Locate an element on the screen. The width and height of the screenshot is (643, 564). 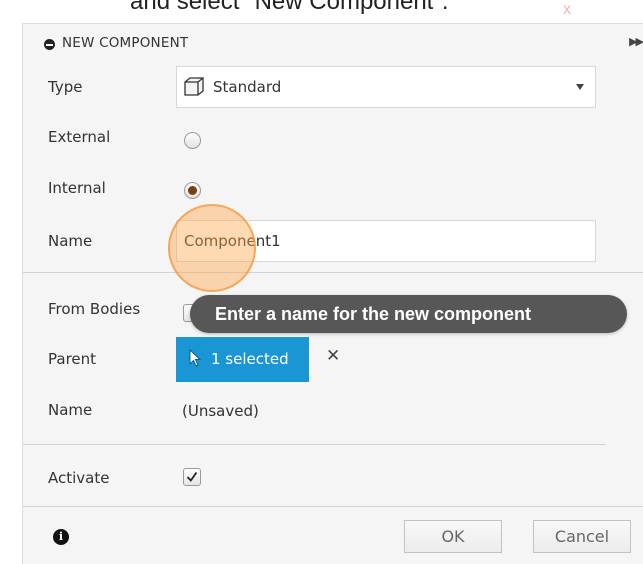
cancel-button: Cancel is located at coordinates (582, 536).